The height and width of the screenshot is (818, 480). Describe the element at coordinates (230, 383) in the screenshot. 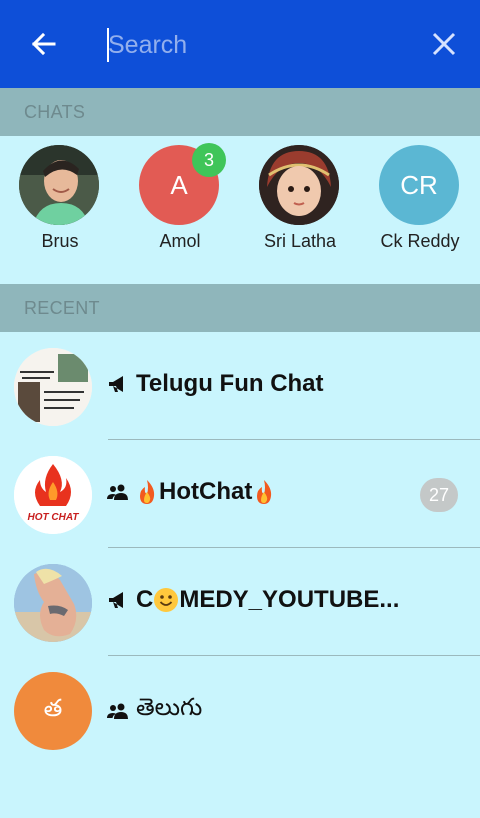

I see `recent-title-text: Telugu Fun Chat` at that location.